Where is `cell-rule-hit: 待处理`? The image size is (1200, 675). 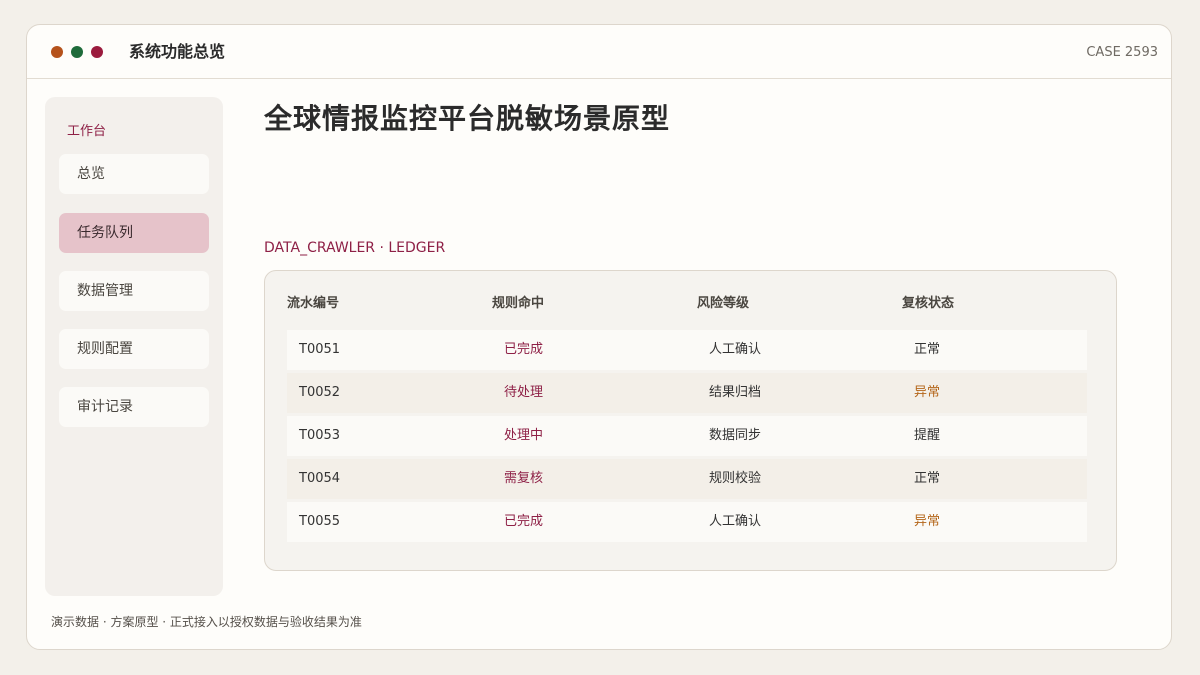
cell-rule-hit: 待处理 is located at coordinates (524, 392).